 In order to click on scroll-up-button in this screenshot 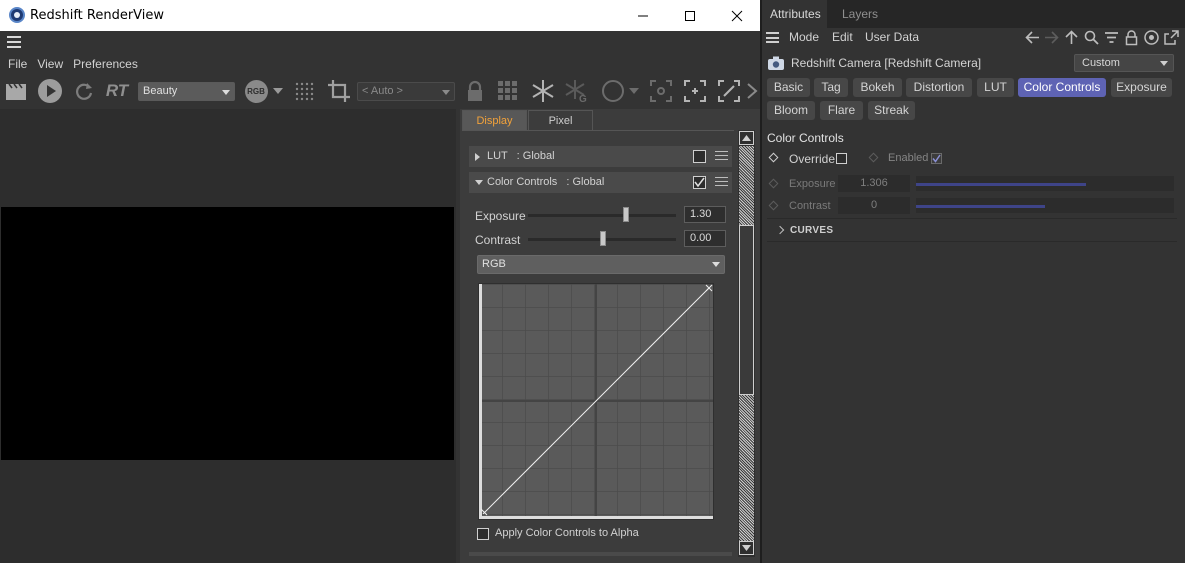, I will do `click(746, 138)`.